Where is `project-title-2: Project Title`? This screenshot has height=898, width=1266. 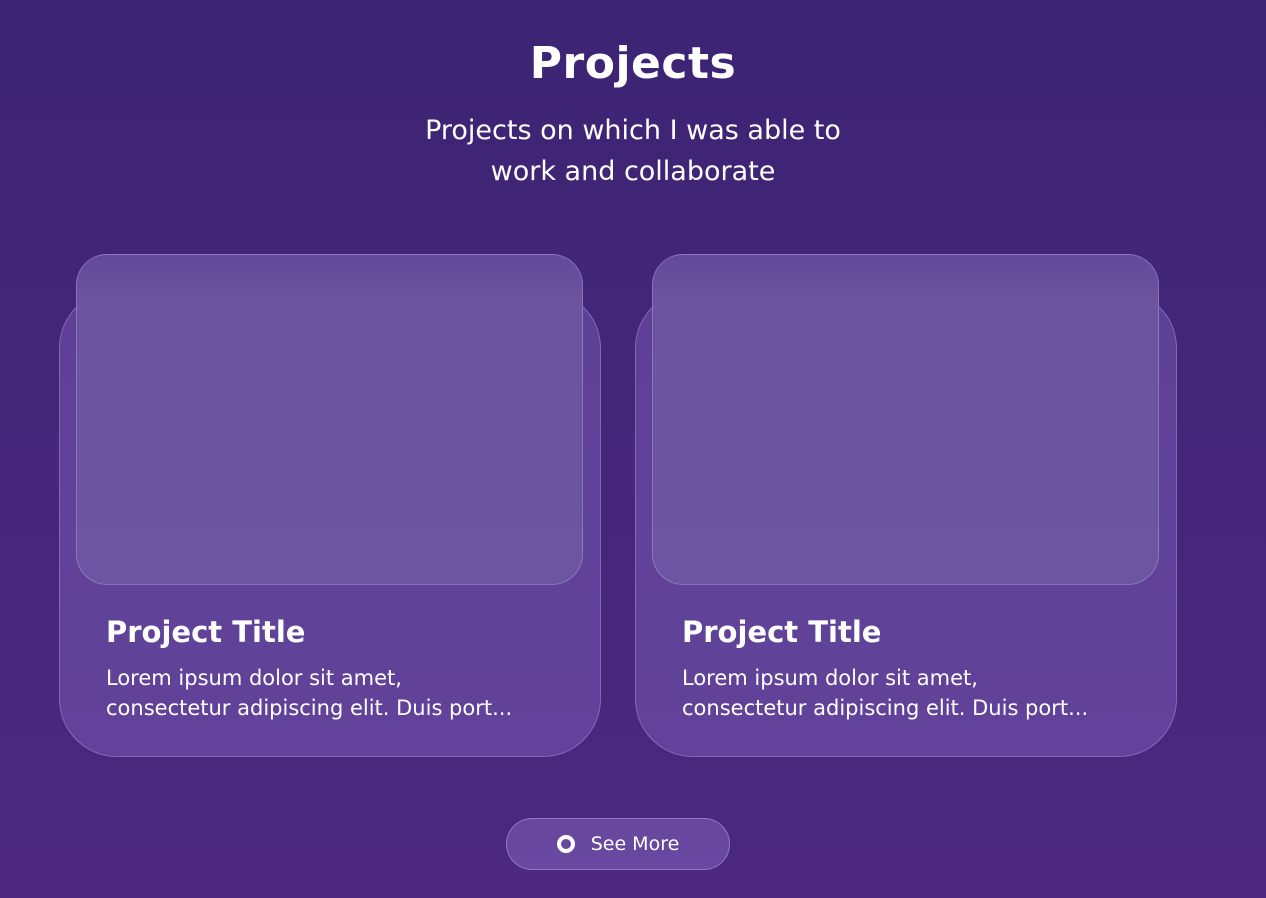
project-title-2: Project Title is located at coordinates (782, 632).